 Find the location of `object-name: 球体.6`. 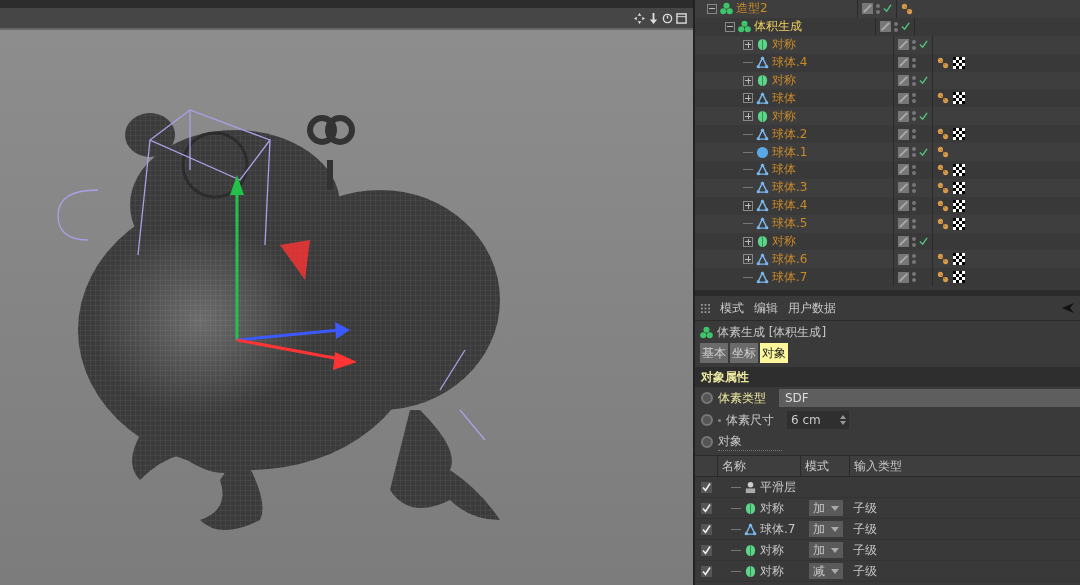

object-name: 球体.6 is located at coordinates (790, 259).